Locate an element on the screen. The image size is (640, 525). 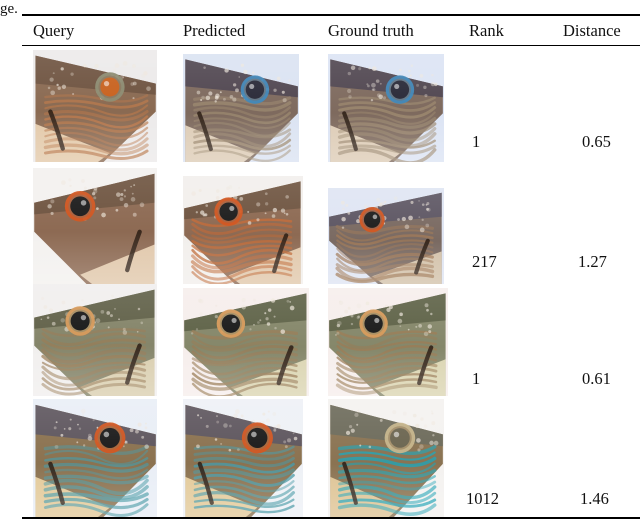
column-header-ground-truth: Ground truth is located at coordinates (371, 30).